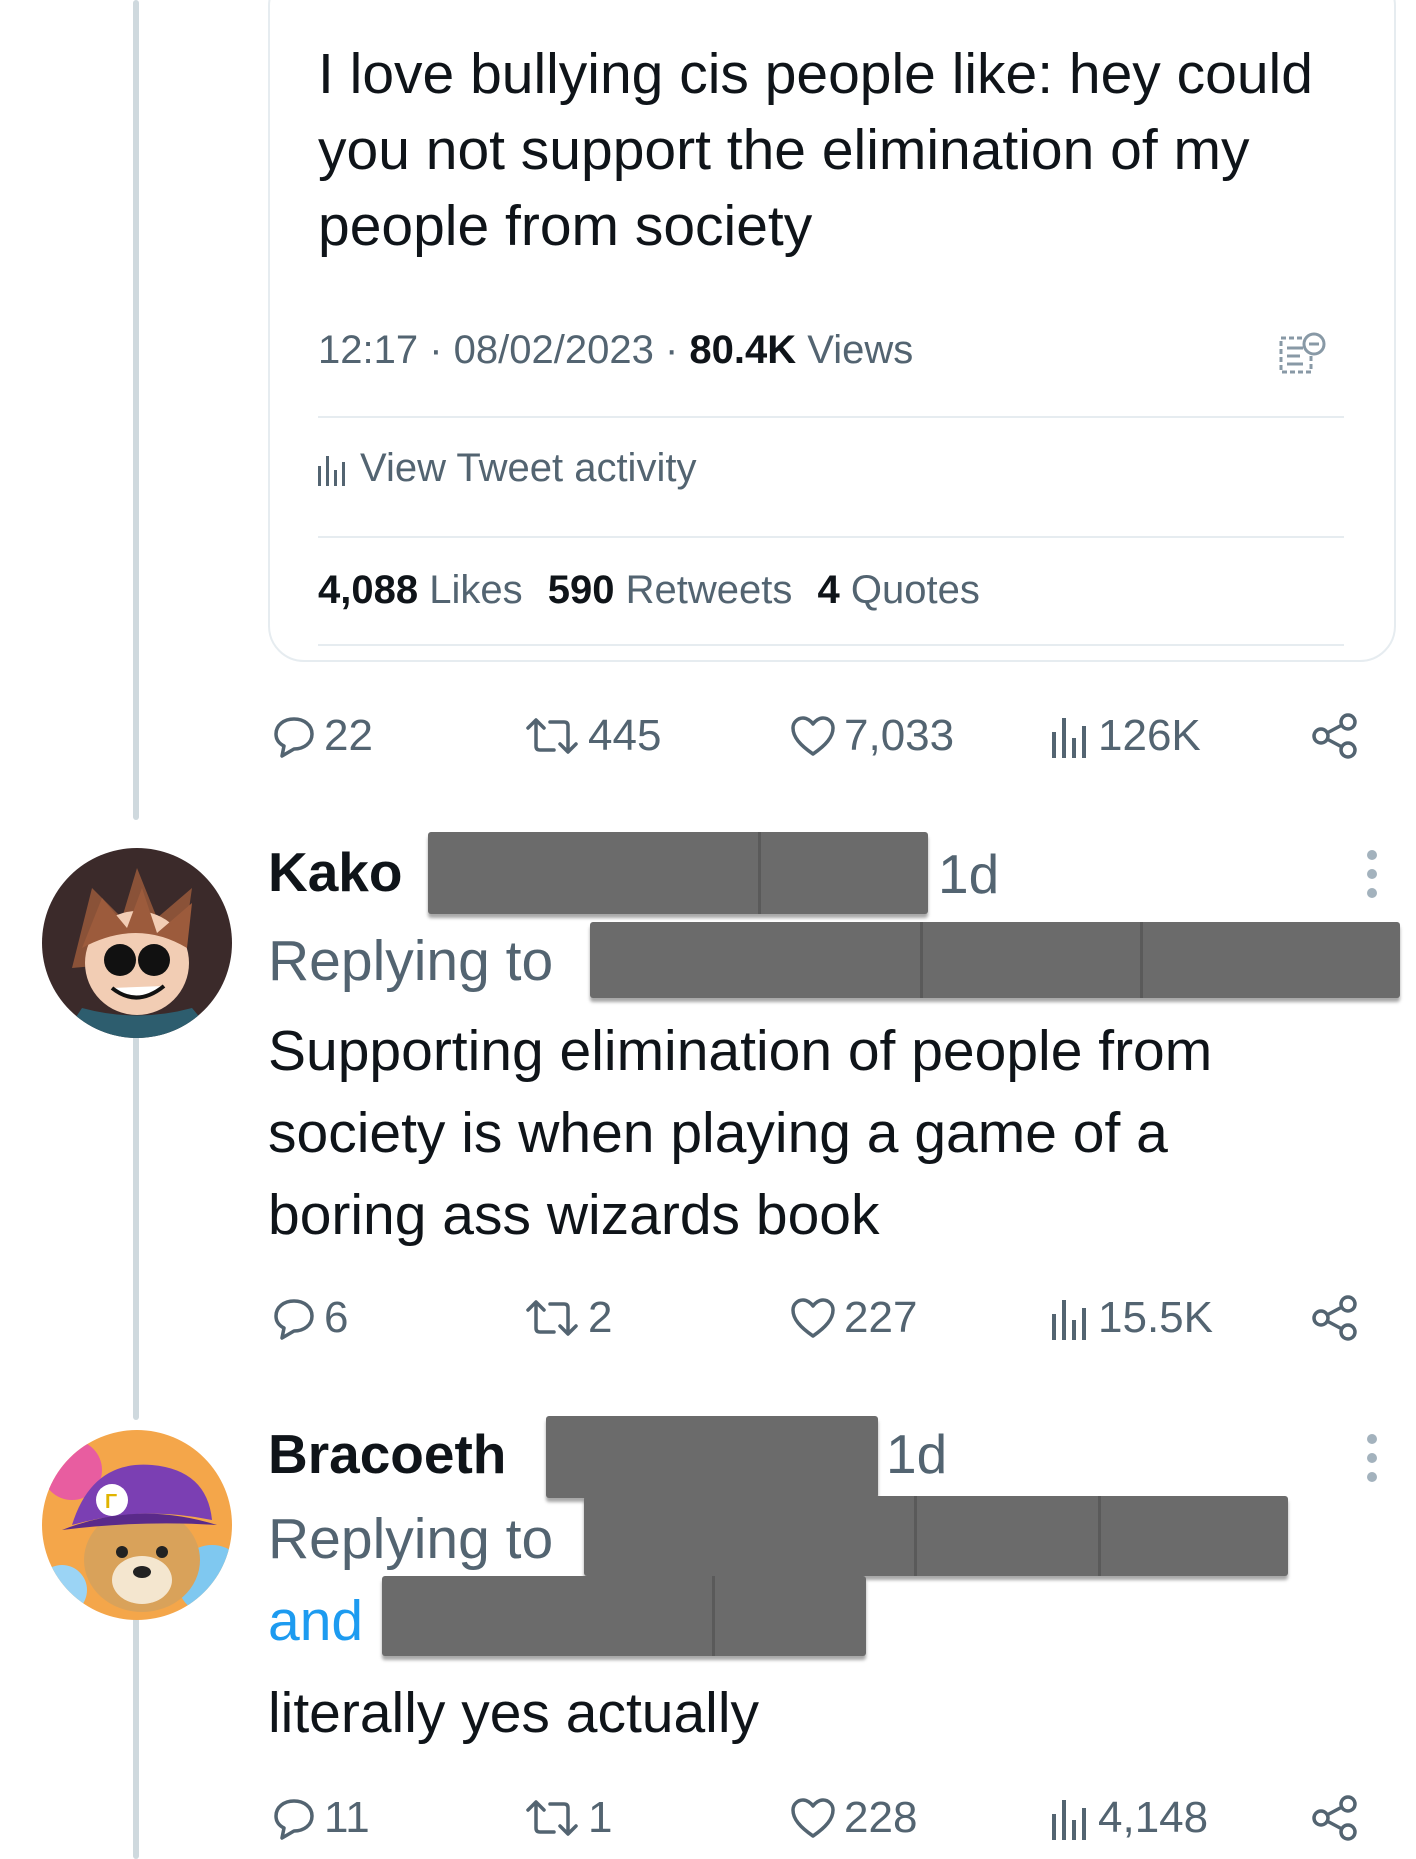 The image size is (1416, 1859). I want to click on retweet-count: 445, so click(625, 735).